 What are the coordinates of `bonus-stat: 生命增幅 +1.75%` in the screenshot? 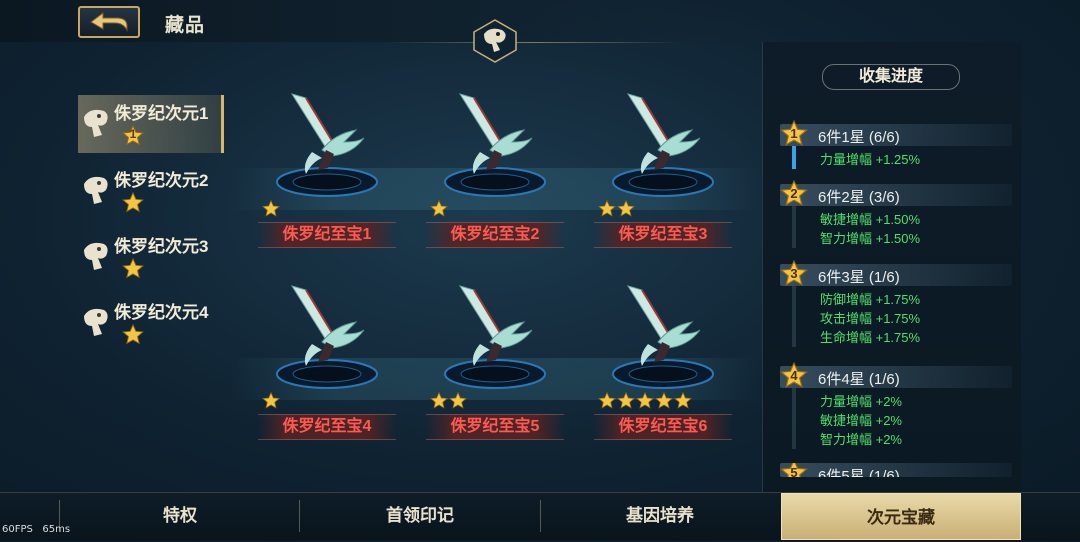 It's located at (870, 337).